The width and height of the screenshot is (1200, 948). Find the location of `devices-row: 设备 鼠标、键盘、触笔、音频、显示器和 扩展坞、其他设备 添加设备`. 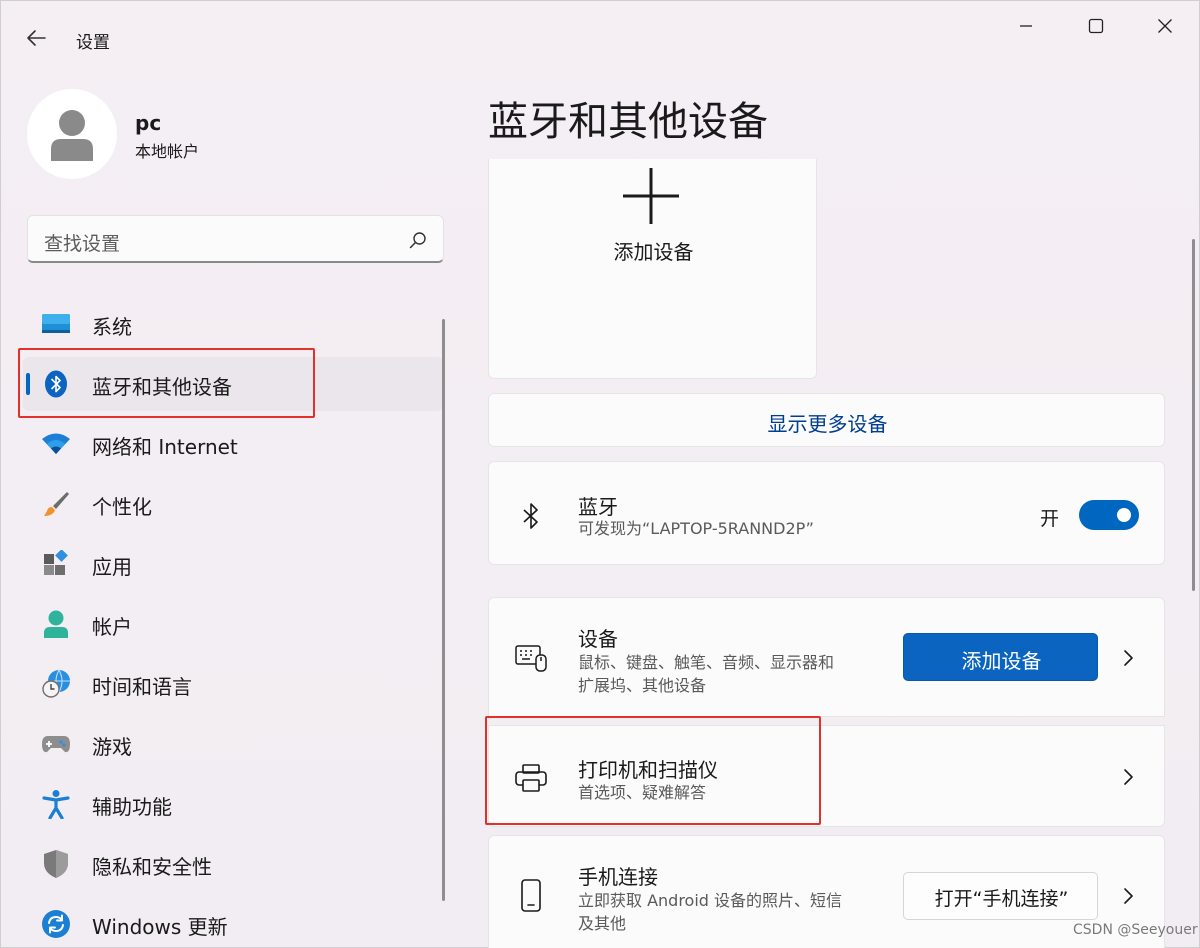

devices-row: 设备 鼠标、键盘、触笔、音频、显示器和 扩展坞、其他设备 添加设备 is located at coordinates (826, 657).